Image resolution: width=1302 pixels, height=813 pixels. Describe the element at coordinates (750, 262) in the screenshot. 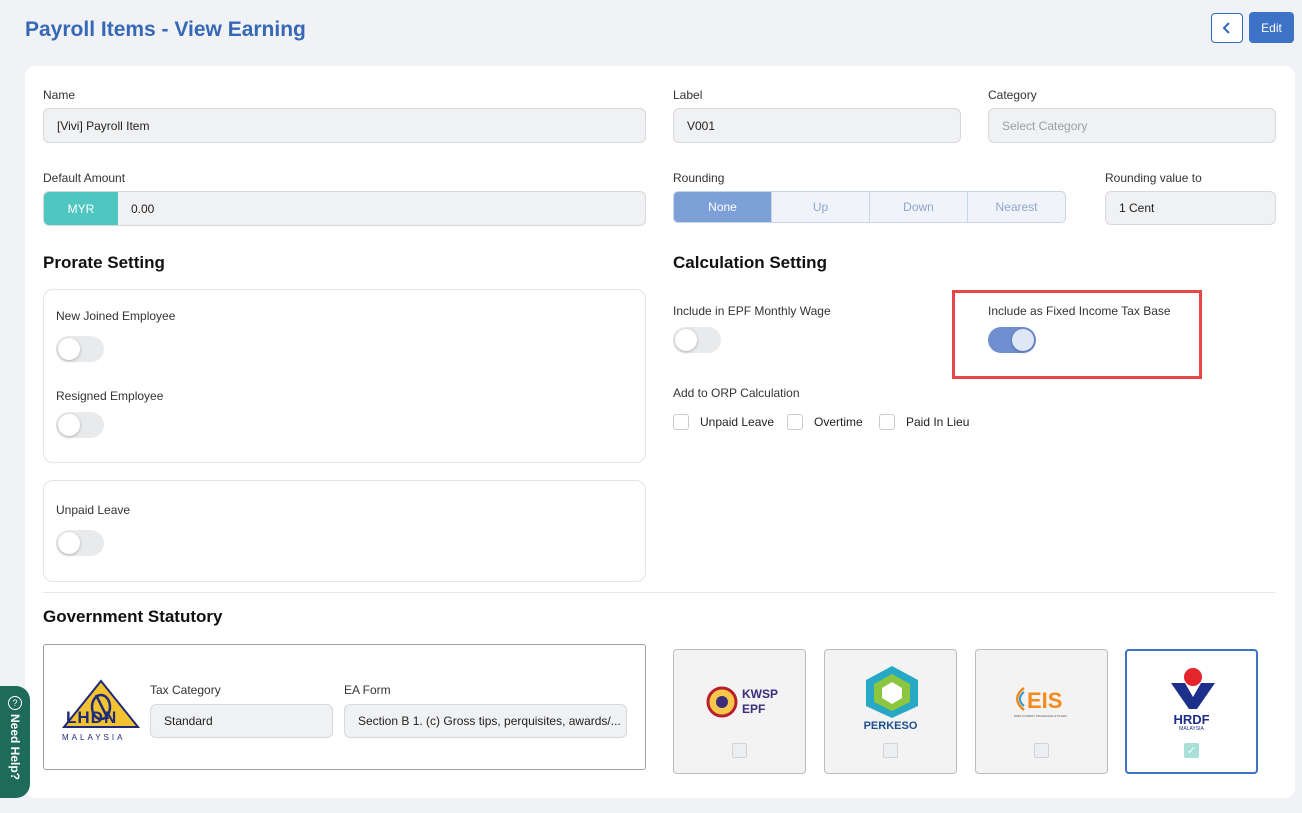

I see `calculation-setting-title: Calculation Setting` at that location.